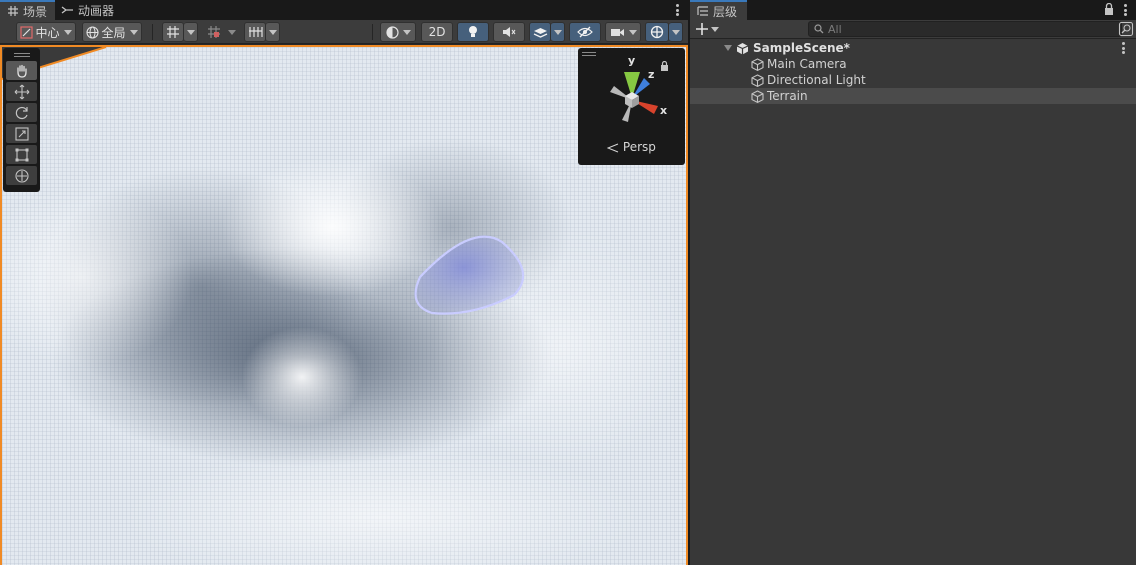 The image size is (1136, 565). I want to click on pivot-label: 中心, so click(47, 32).